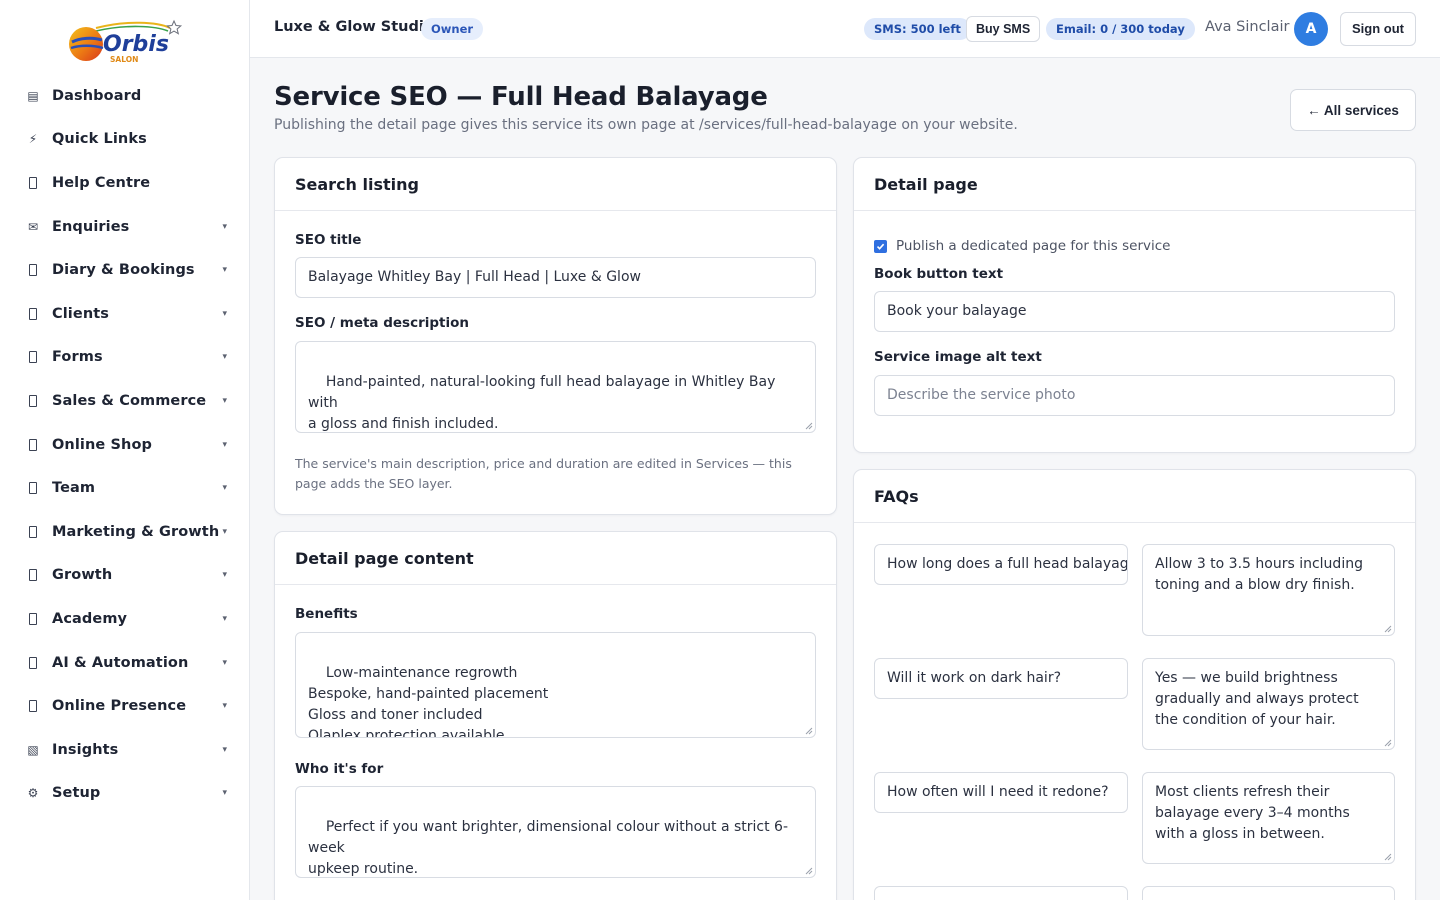  I want to click on sidebar-item-forms: Forms ▾, so click(124, 358).